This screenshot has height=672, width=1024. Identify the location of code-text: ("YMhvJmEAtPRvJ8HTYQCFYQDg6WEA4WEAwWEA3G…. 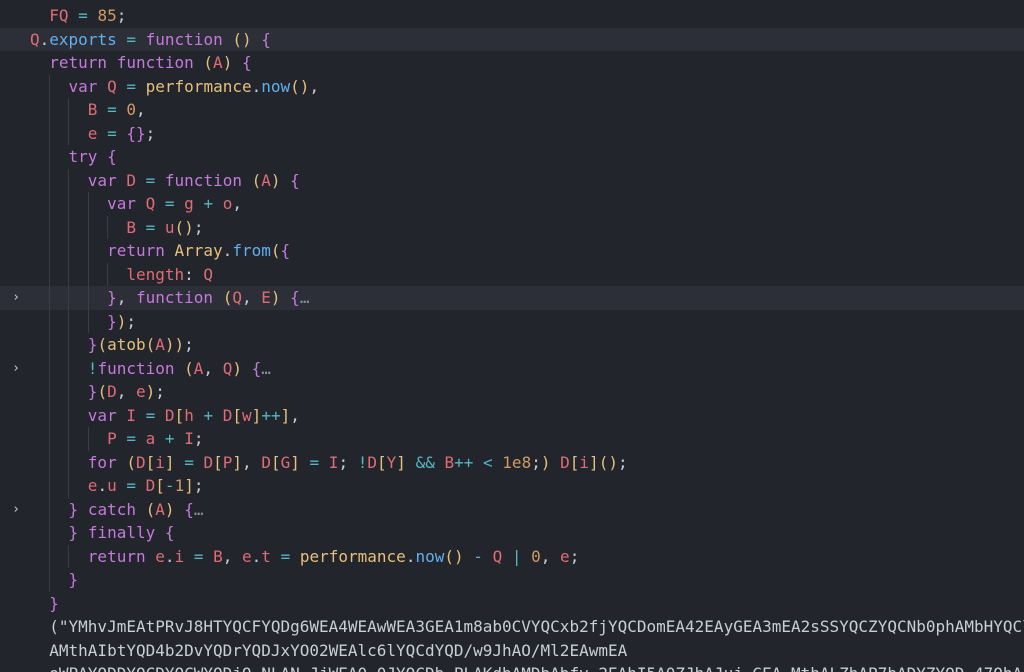
(527, 626).